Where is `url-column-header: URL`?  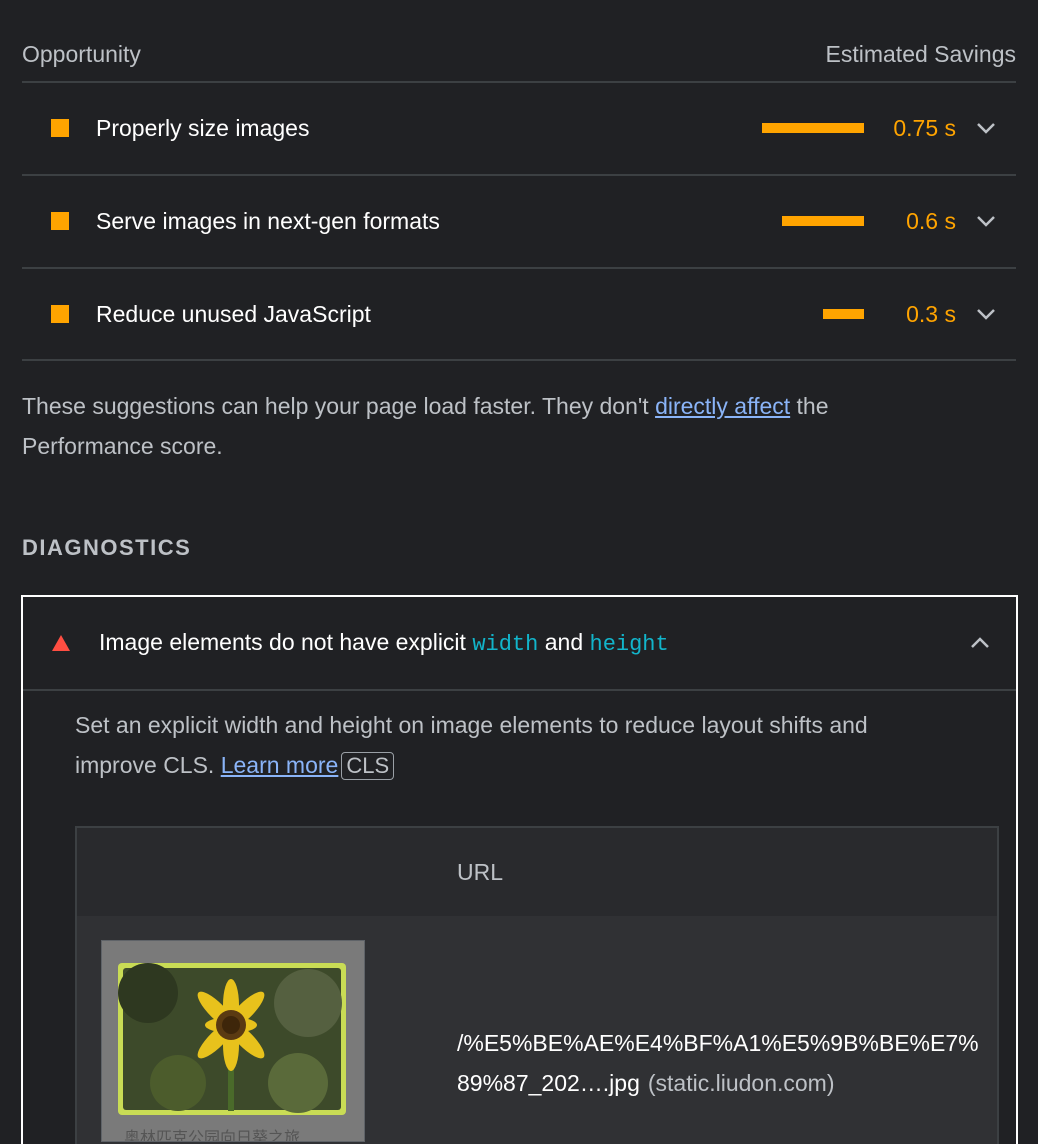 url-column-header: URL is located at coordinates (480, 871).